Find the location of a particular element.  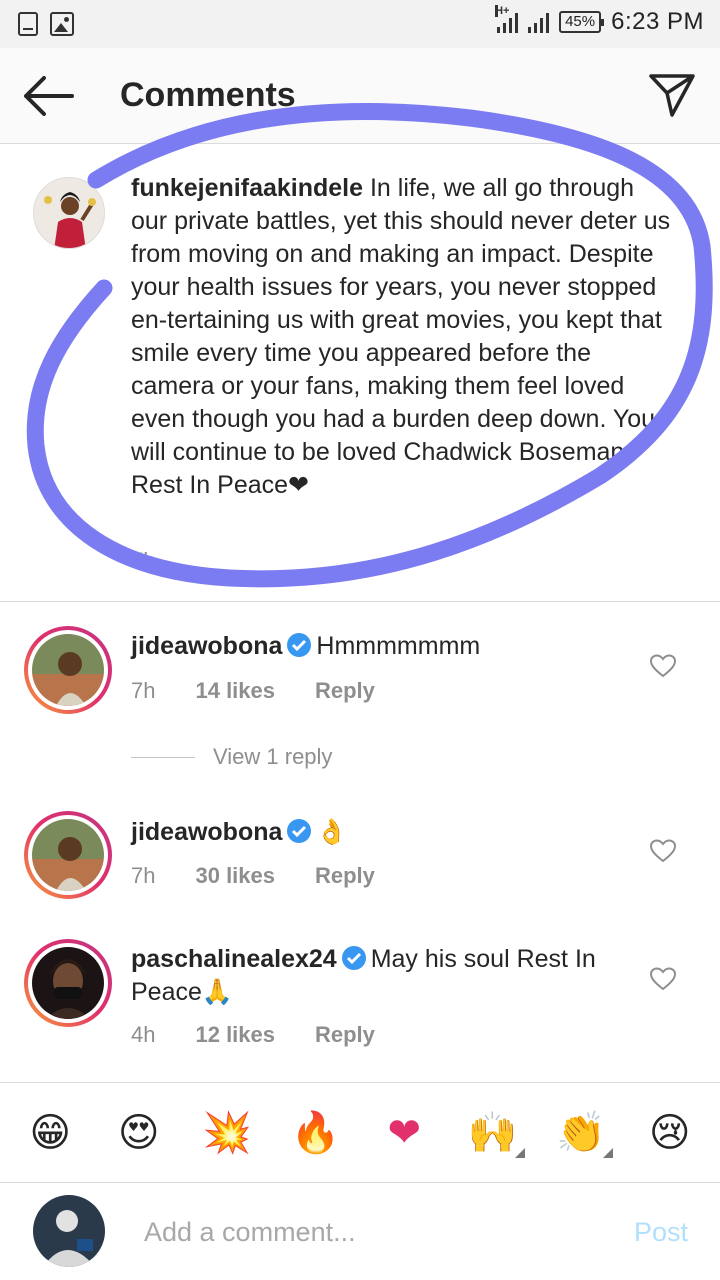

page-title: Comments is located at coordinates (208, 95).